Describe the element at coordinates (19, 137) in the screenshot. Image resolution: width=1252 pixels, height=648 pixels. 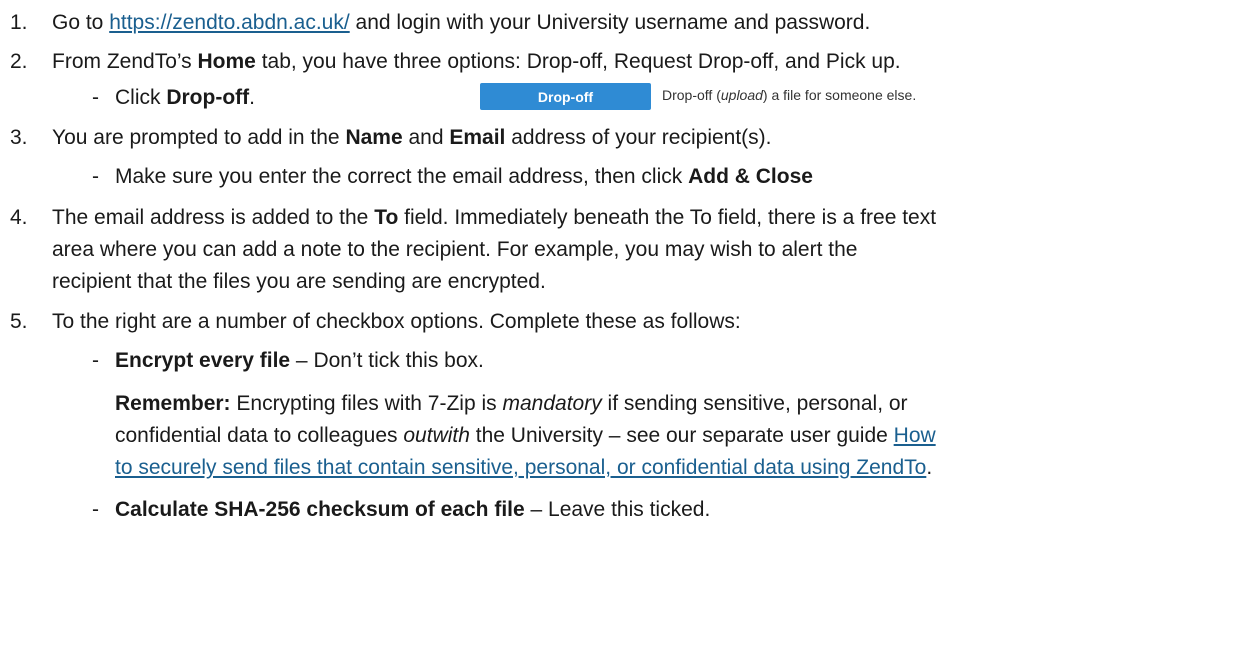
I see `step-number: 3.` at that location.